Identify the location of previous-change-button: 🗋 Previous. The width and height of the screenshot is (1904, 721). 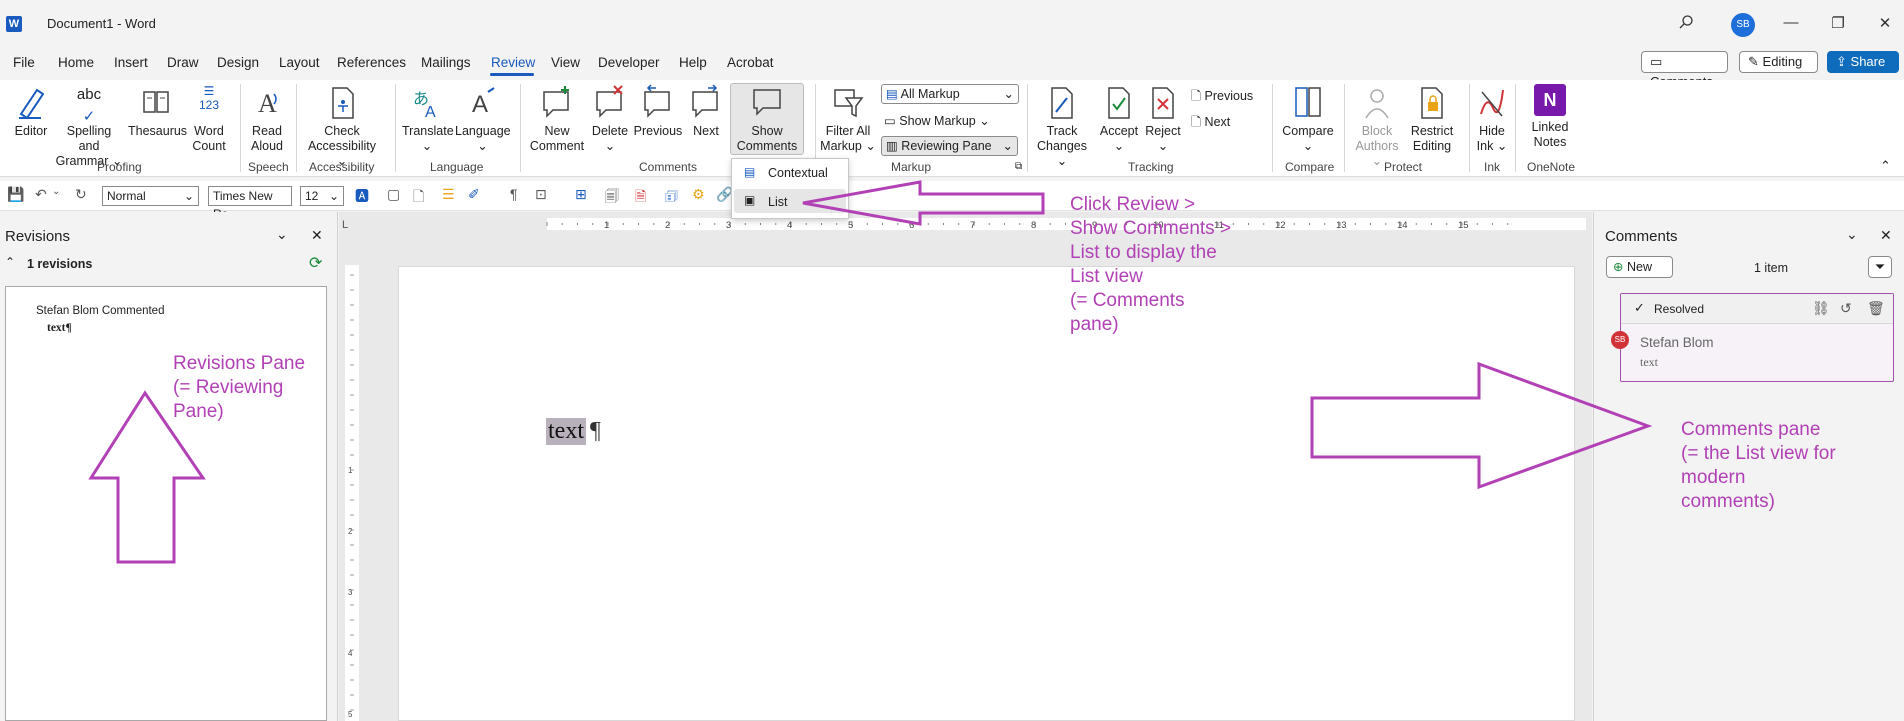
(1222, 97).